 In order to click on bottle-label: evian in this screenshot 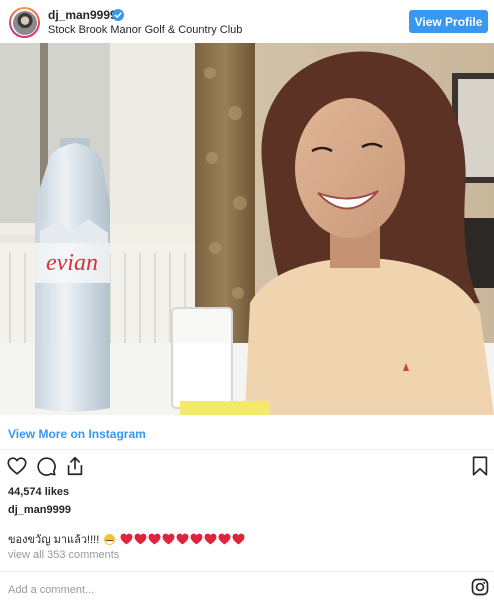, I will do `click(72, 263)`.